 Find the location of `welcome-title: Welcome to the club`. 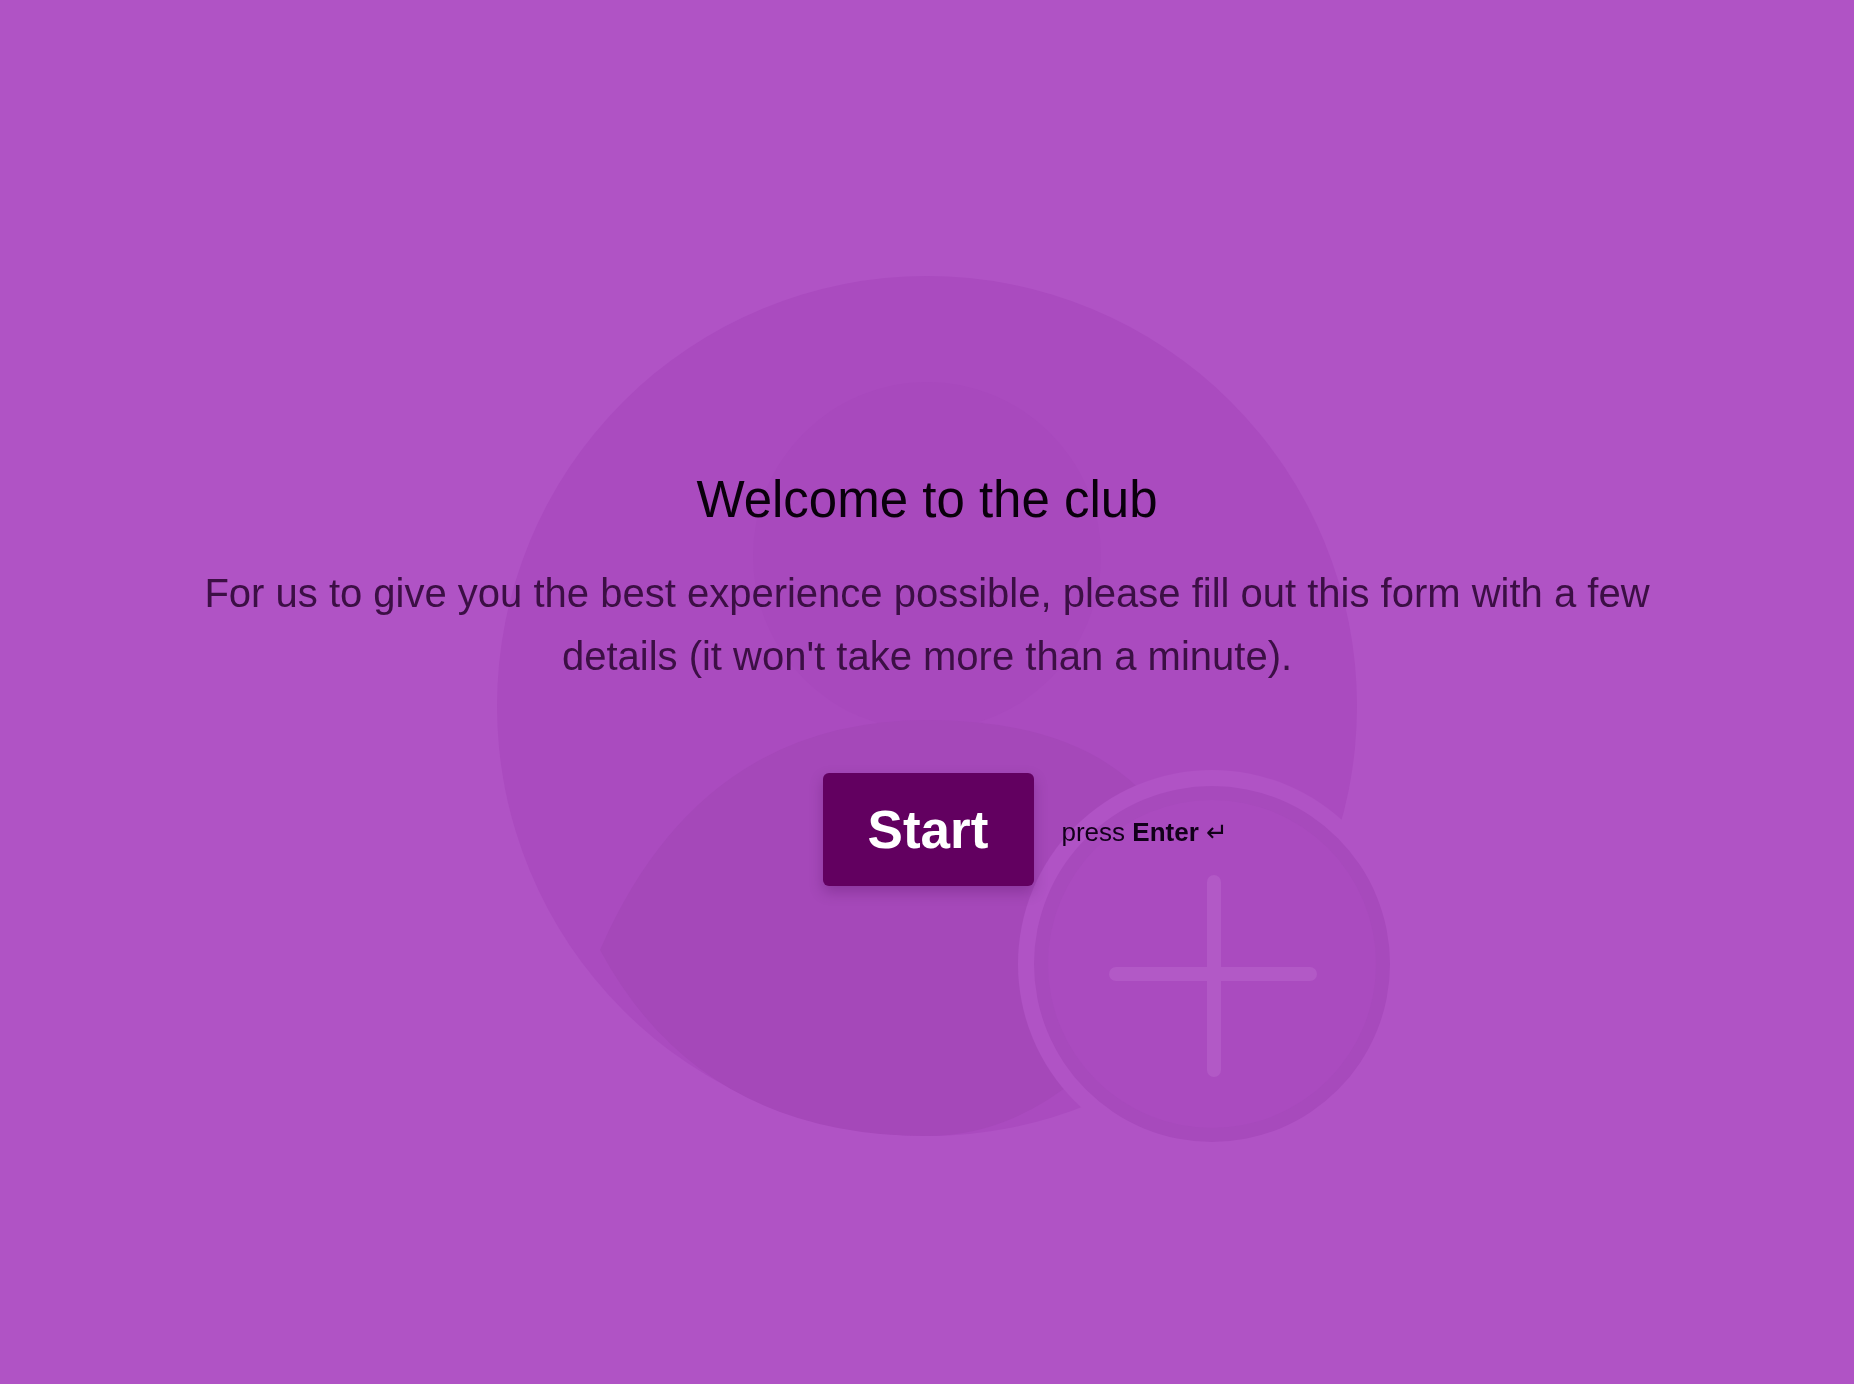

welcome-title: Welcome to the club is located at coordinates (927, 500).